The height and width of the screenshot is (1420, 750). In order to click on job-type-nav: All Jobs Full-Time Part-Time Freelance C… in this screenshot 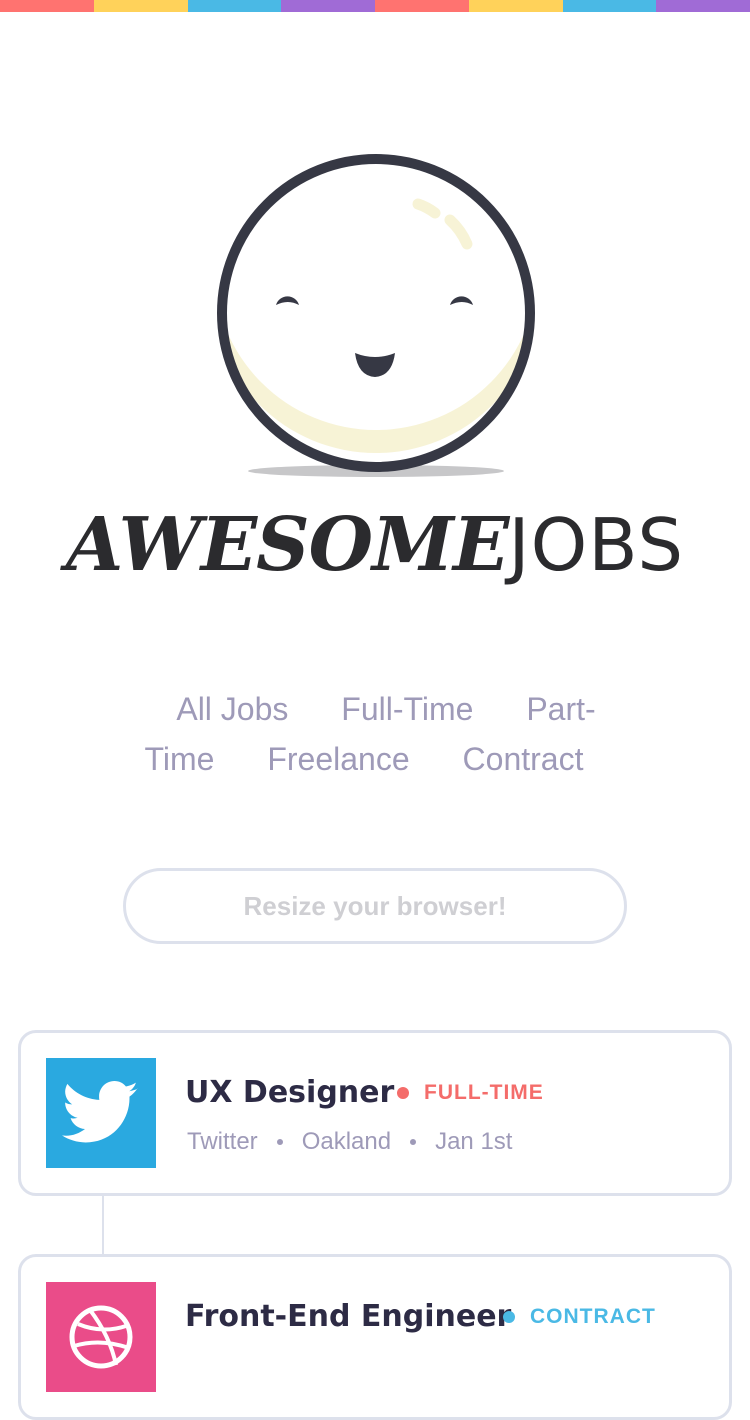, I will do `click(375, 734)`.